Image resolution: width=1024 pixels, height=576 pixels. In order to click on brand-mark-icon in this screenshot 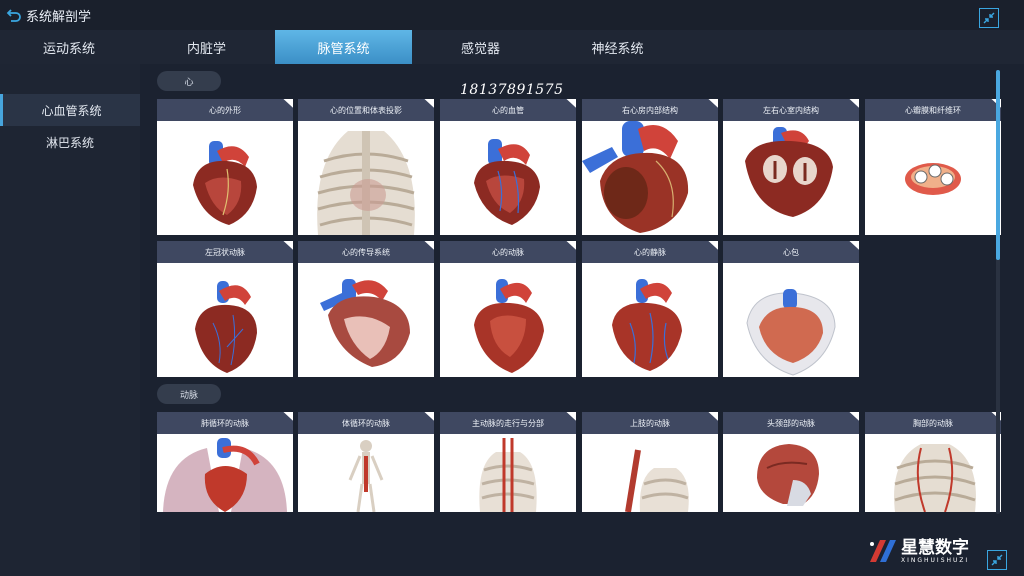, I will do `click(883, 551)`.